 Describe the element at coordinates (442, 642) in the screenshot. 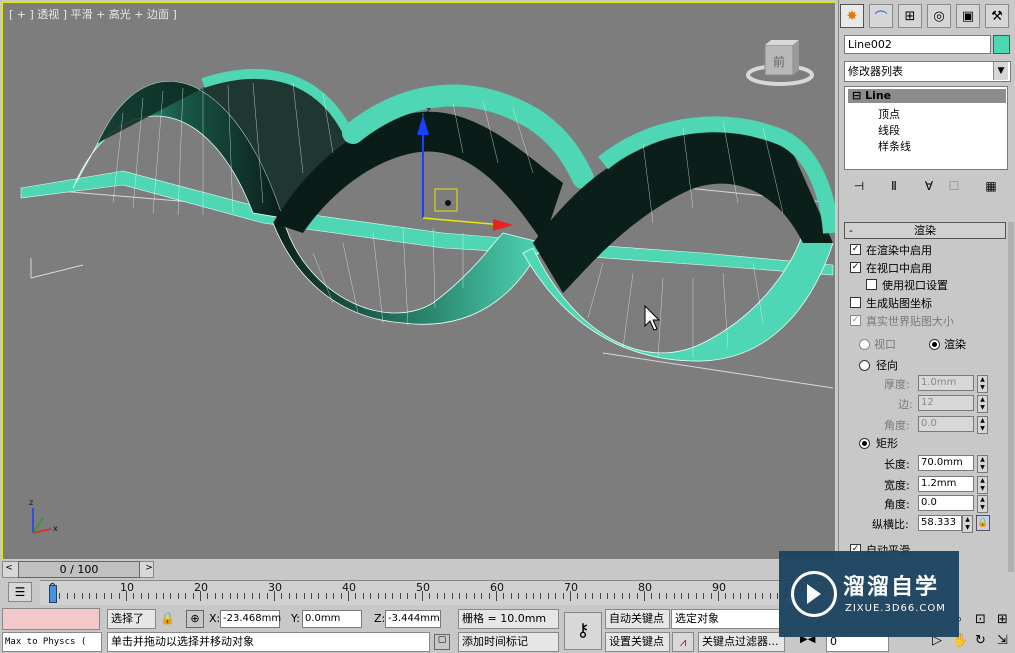

I see `add-time-tag-icon: ▢` at that location.